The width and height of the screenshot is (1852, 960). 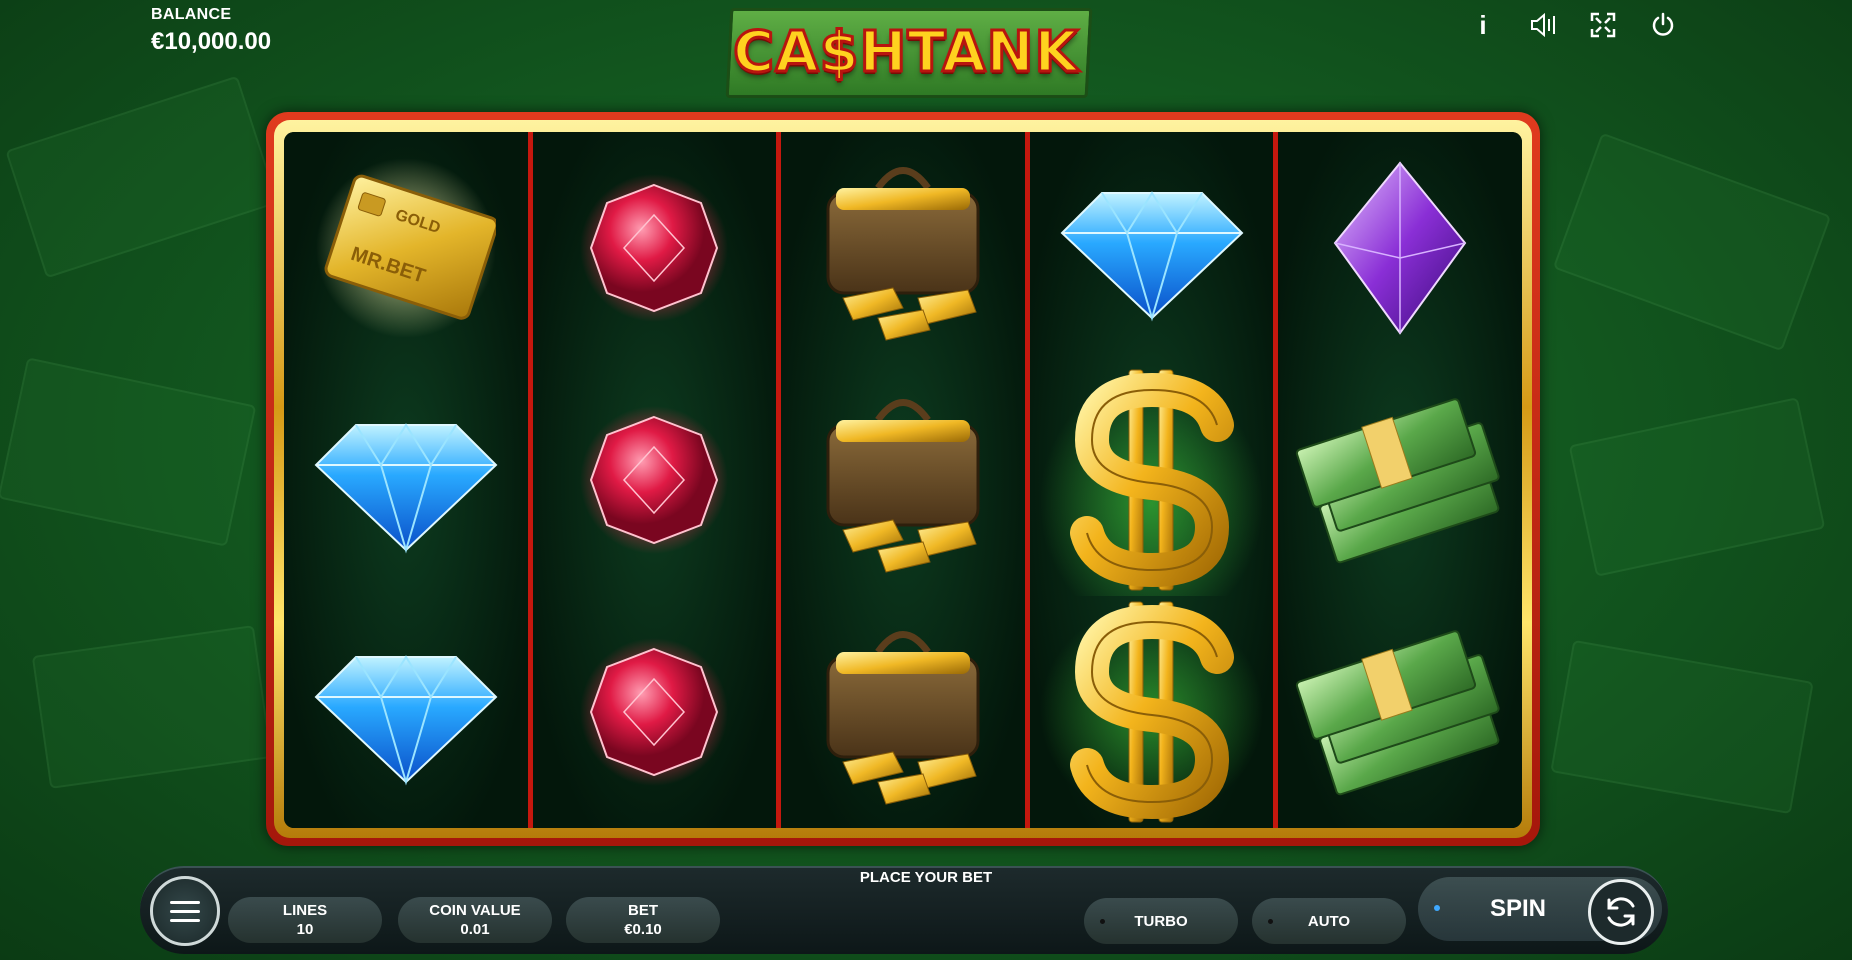 I want to click on turbo-indicator, so click(x=1102, y=921).